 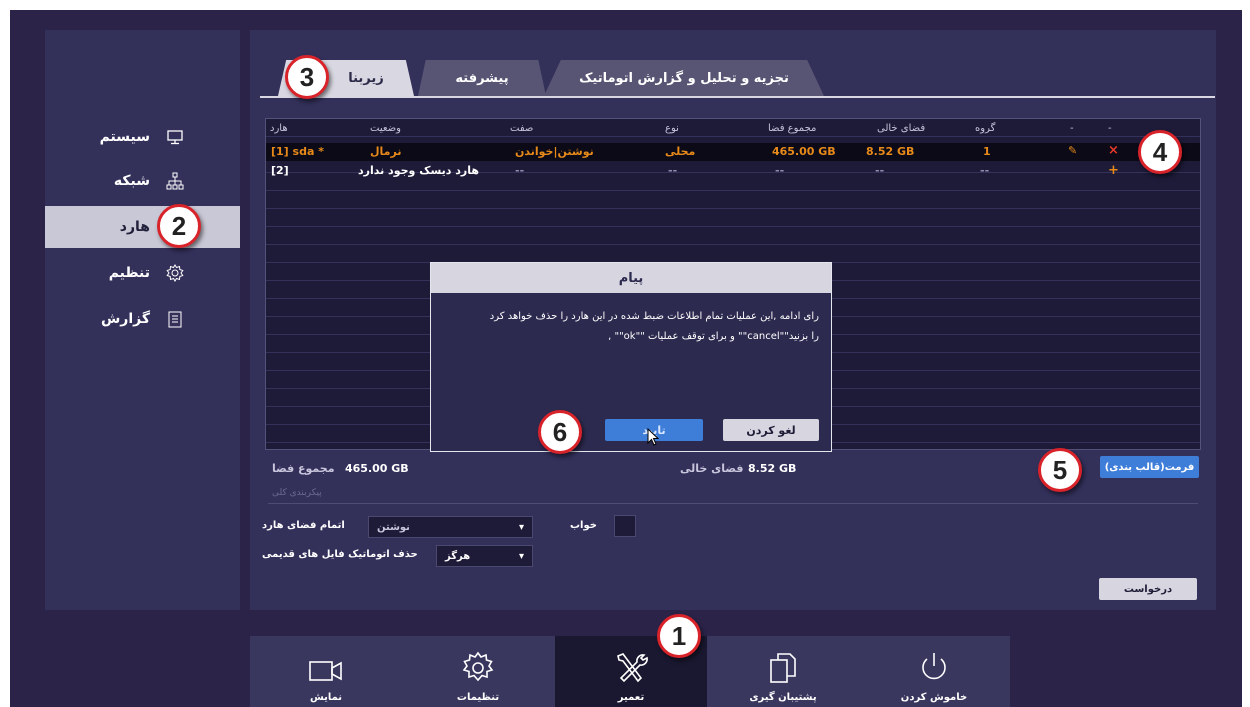 What do you see at coordinates (1113, 170) in the screenshot?
I see `add-icon: +` at bounding box center [1113, 170].